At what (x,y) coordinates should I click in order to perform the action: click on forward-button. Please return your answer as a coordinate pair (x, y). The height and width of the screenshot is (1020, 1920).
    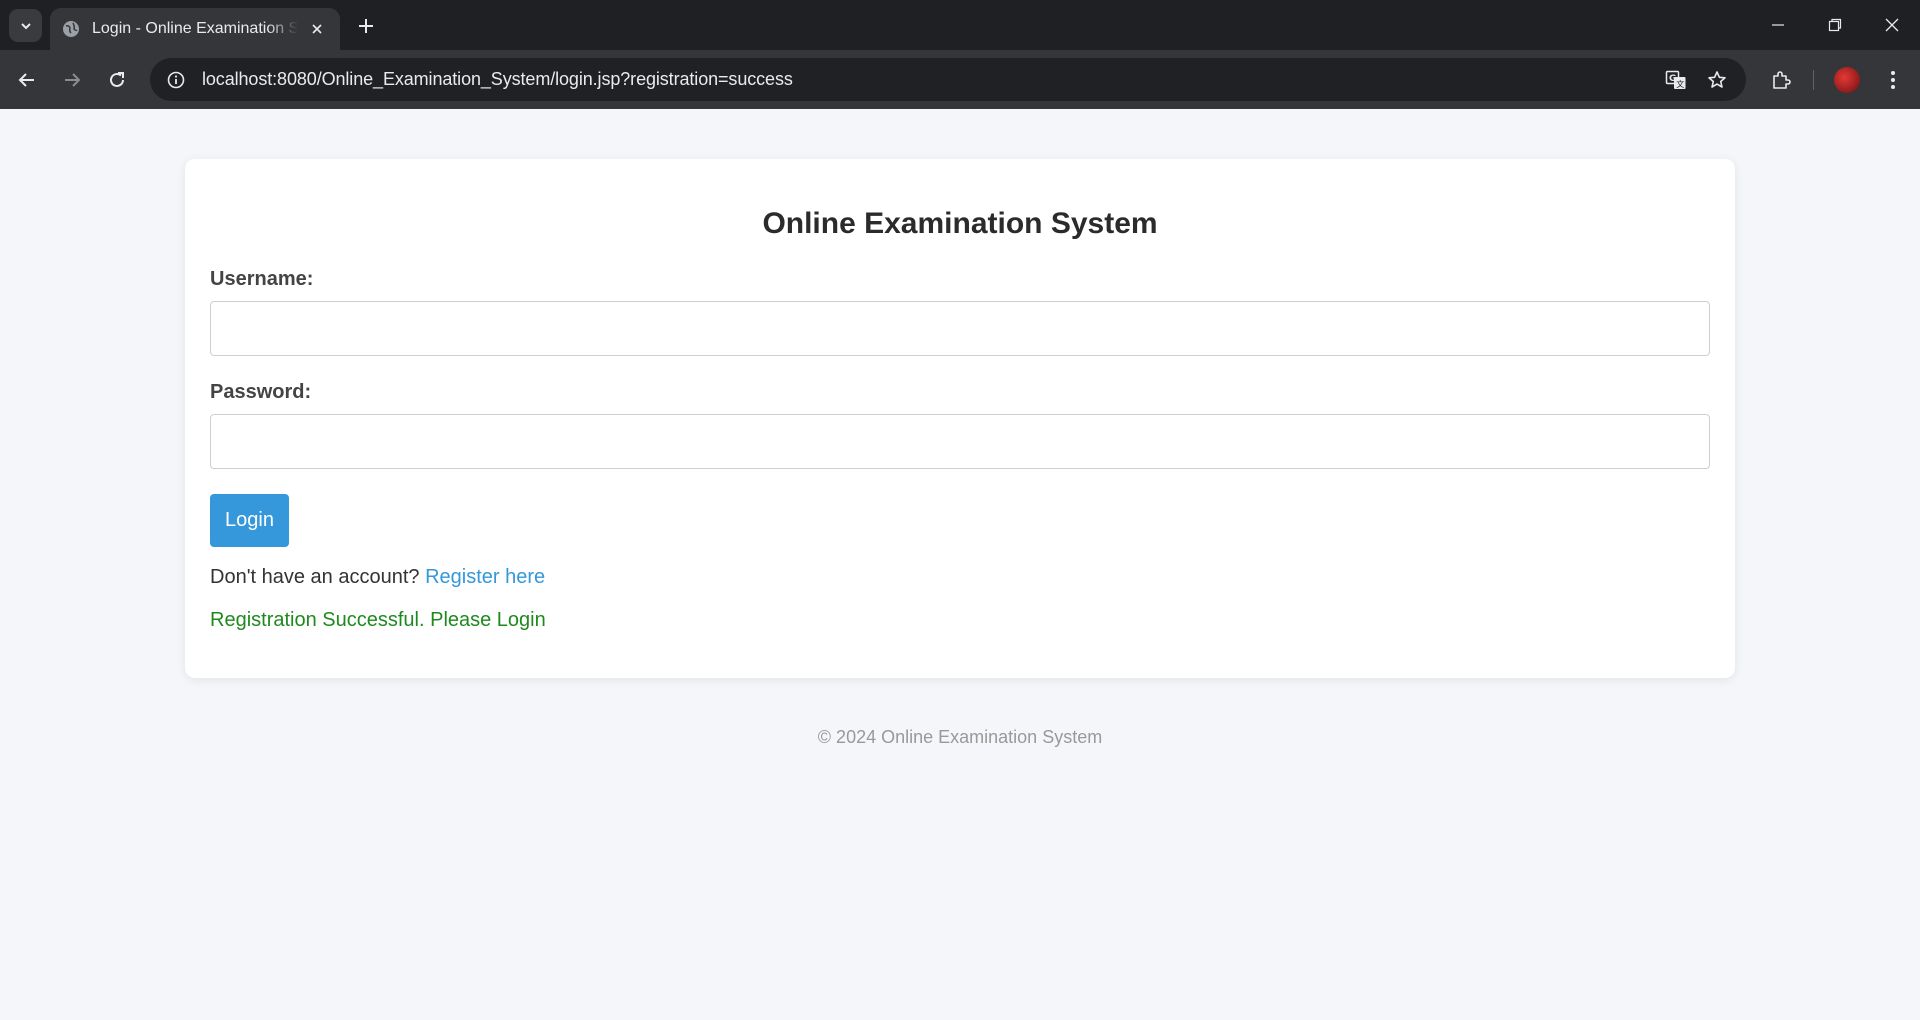
    Looking at the image, I should click on (72, 80).